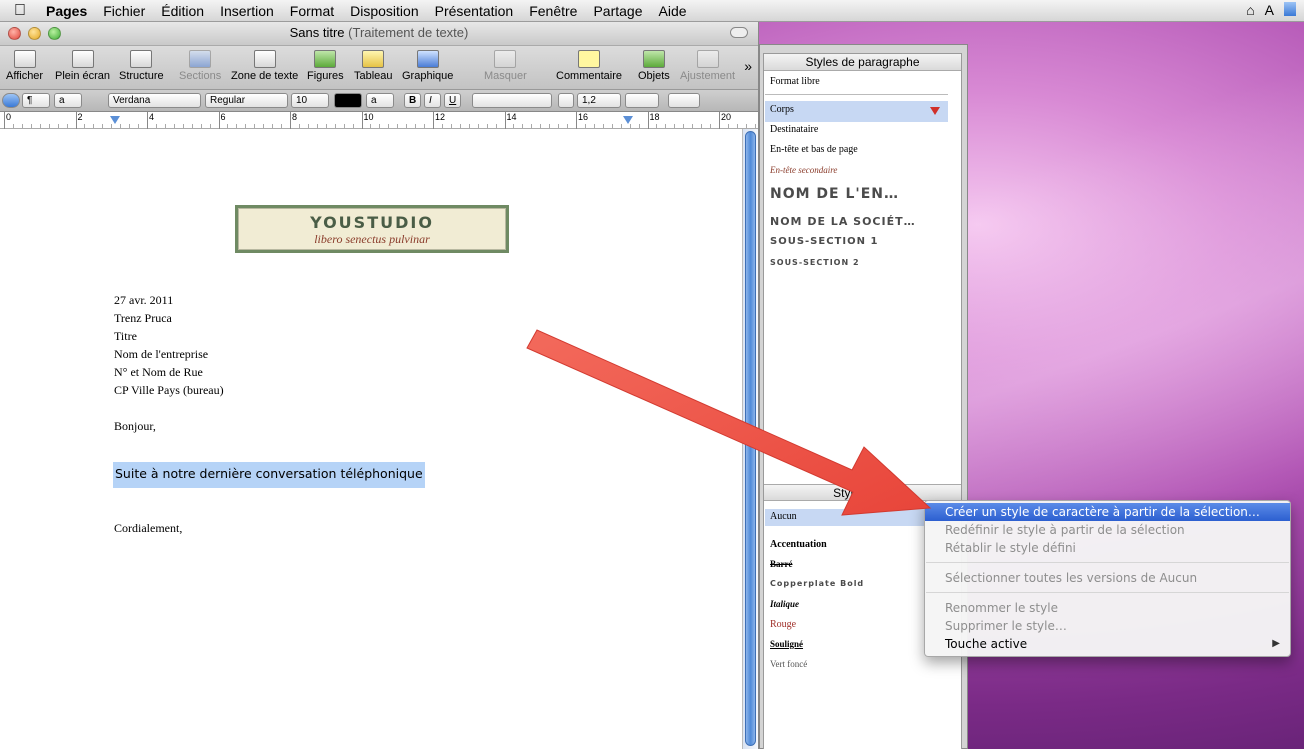 The width and height of the screenshot is (1304, 749). What do you see at coordinates (815, 262) in the screenshot?
I see `pstyle-sous-section-2: SOUS-SECTION 2` at bounding box center [815, 262].